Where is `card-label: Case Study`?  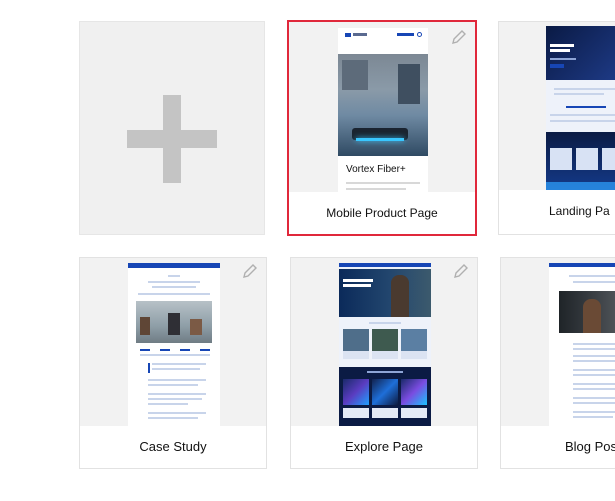 card-label: Case Study is located at coordinates (173, 446).